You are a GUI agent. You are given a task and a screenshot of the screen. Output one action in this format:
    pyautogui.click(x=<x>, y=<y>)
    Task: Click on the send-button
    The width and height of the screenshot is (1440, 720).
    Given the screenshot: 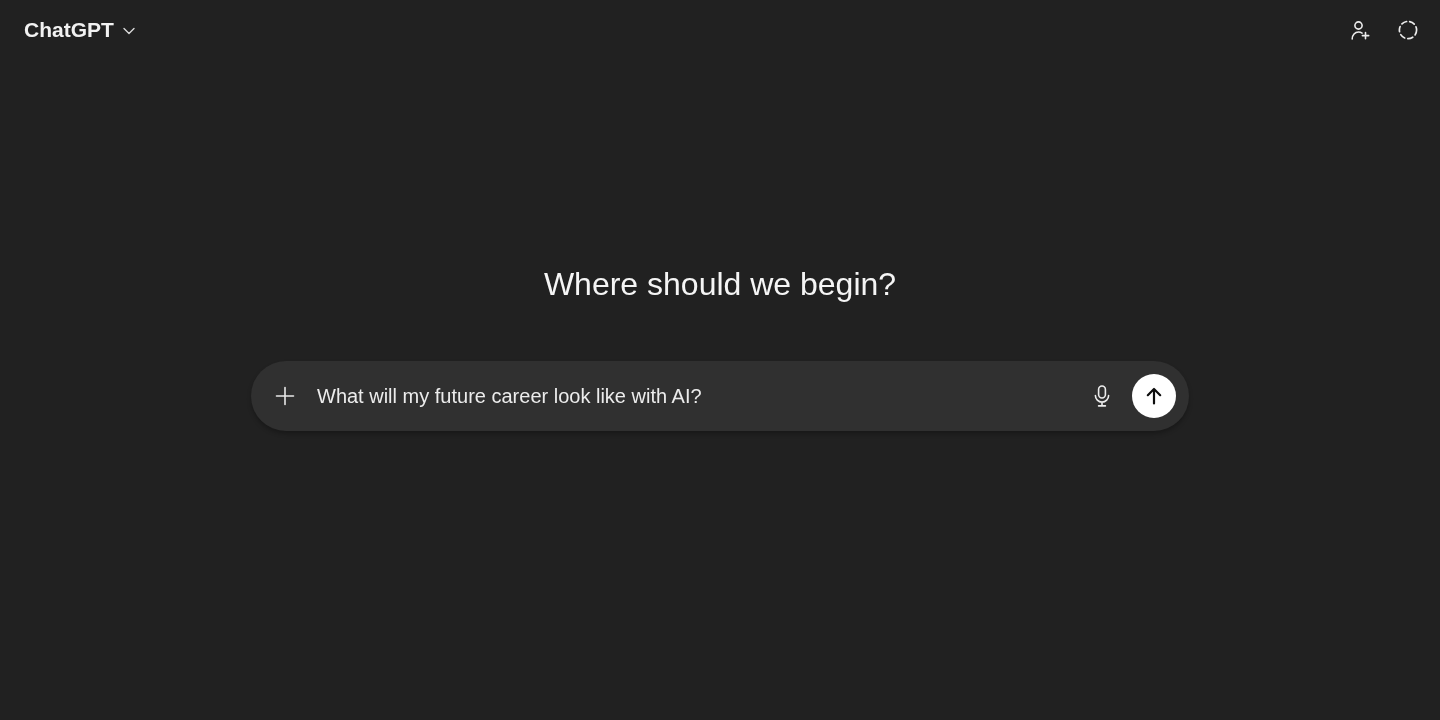 What is the action you would take?
    pyautogui.click(x=1154, y=396)
    